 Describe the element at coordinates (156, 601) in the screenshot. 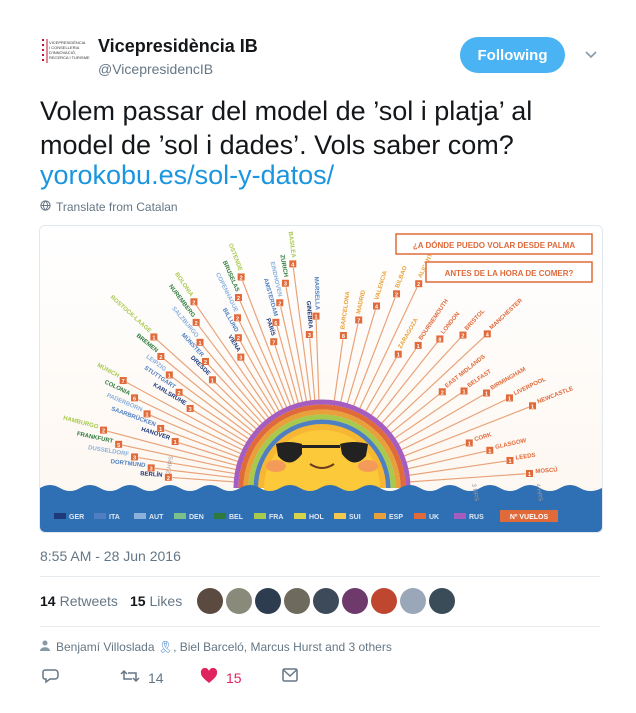

I see `likes-stat: 15 Likes` at that location.